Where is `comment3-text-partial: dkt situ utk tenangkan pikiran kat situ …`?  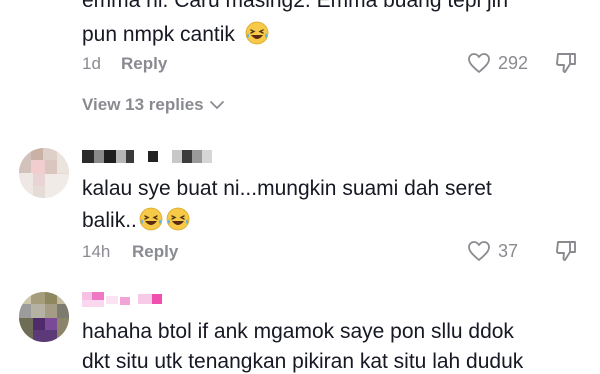 comment3-text-partial: dkt situ utk tenangkan pikiran kat situ … is located at coordinates (303, 361).